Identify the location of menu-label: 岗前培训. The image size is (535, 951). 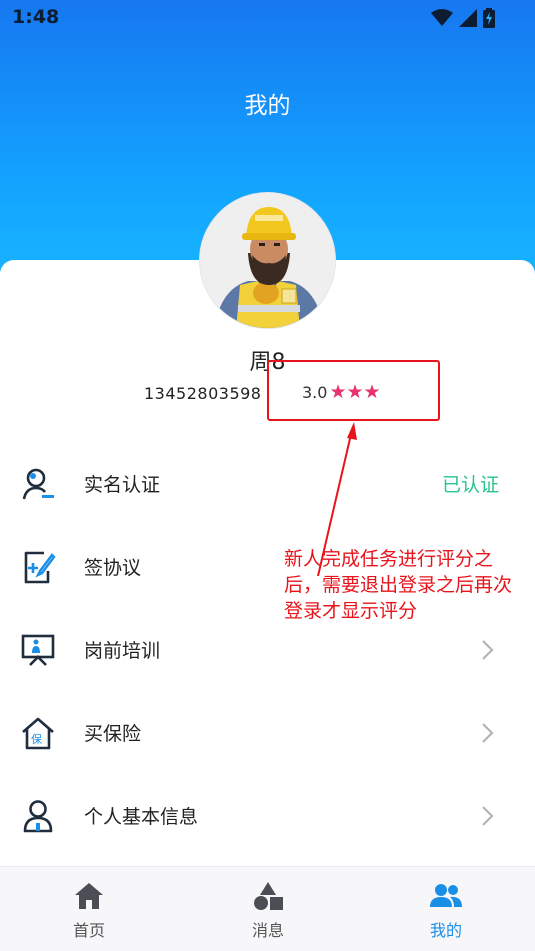
(122, 651).